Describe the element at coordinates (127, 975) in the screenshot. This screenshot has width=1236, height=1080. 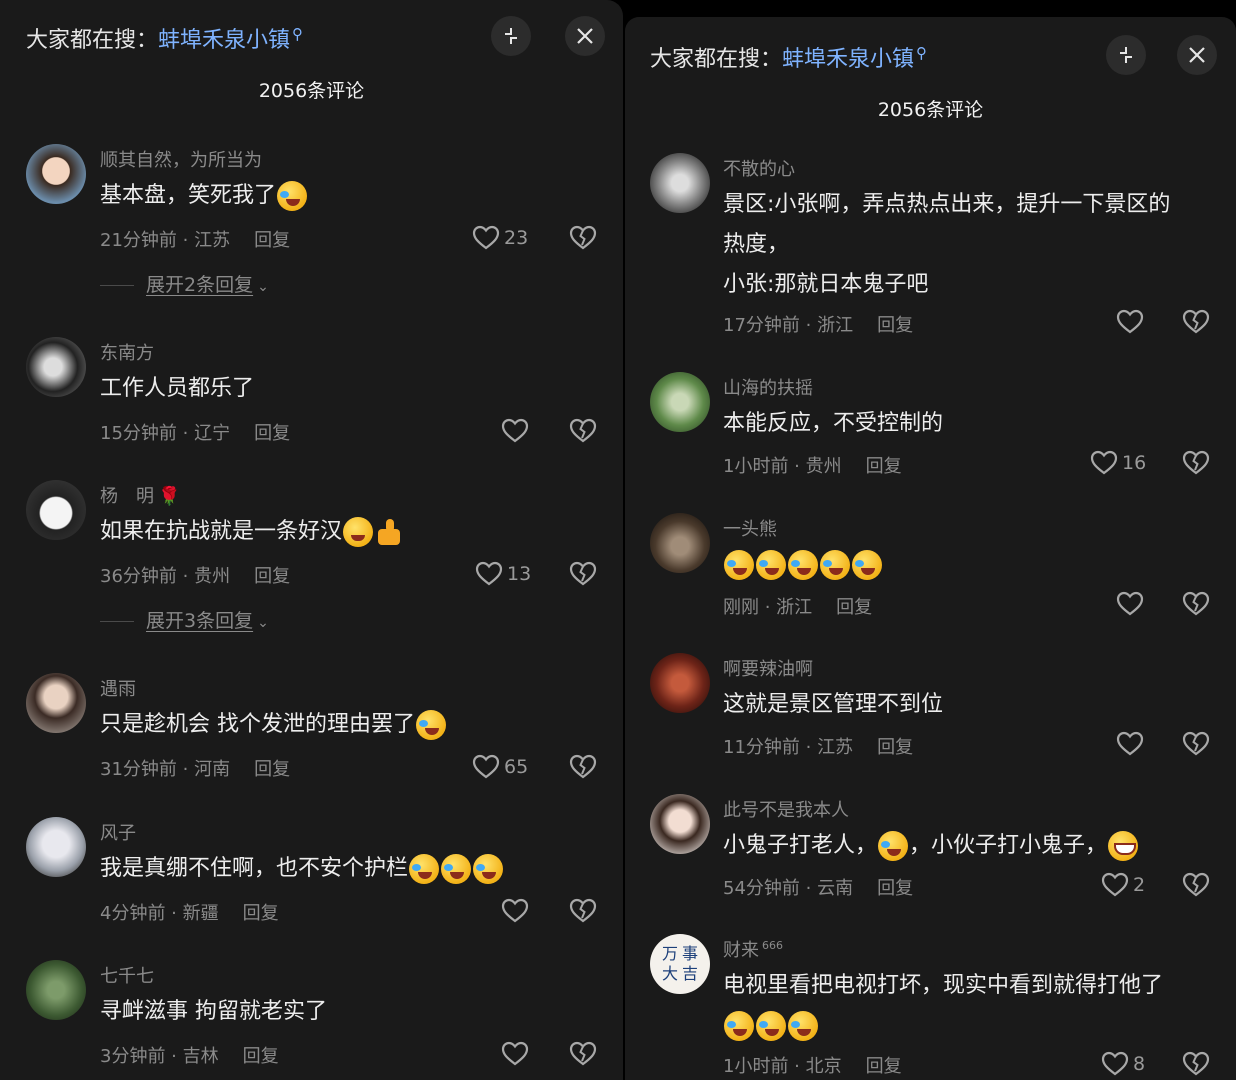
I see `comment-username: 七千七` at that location.